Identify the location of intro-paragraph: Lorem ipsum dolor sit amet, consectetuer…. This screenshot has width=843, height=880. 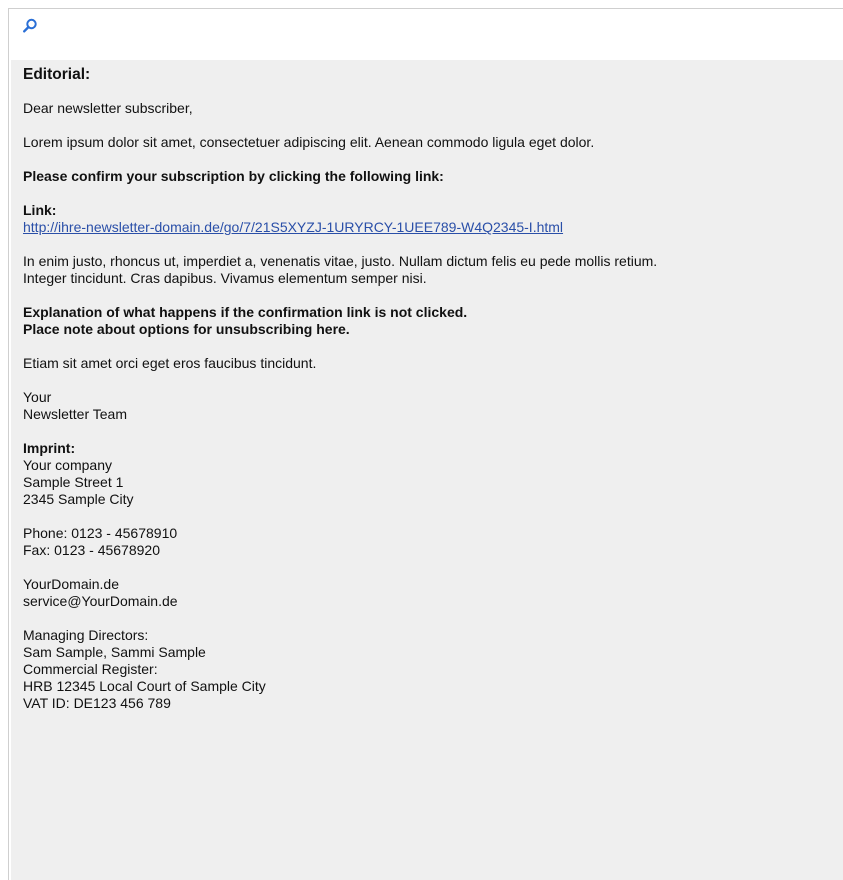
(309, 142).